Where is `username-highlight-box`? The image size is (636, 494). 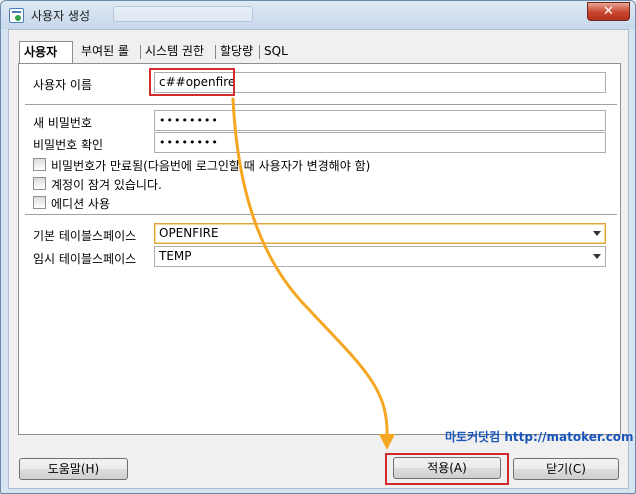 username-highlight-box is located at coordinates (192, 82).